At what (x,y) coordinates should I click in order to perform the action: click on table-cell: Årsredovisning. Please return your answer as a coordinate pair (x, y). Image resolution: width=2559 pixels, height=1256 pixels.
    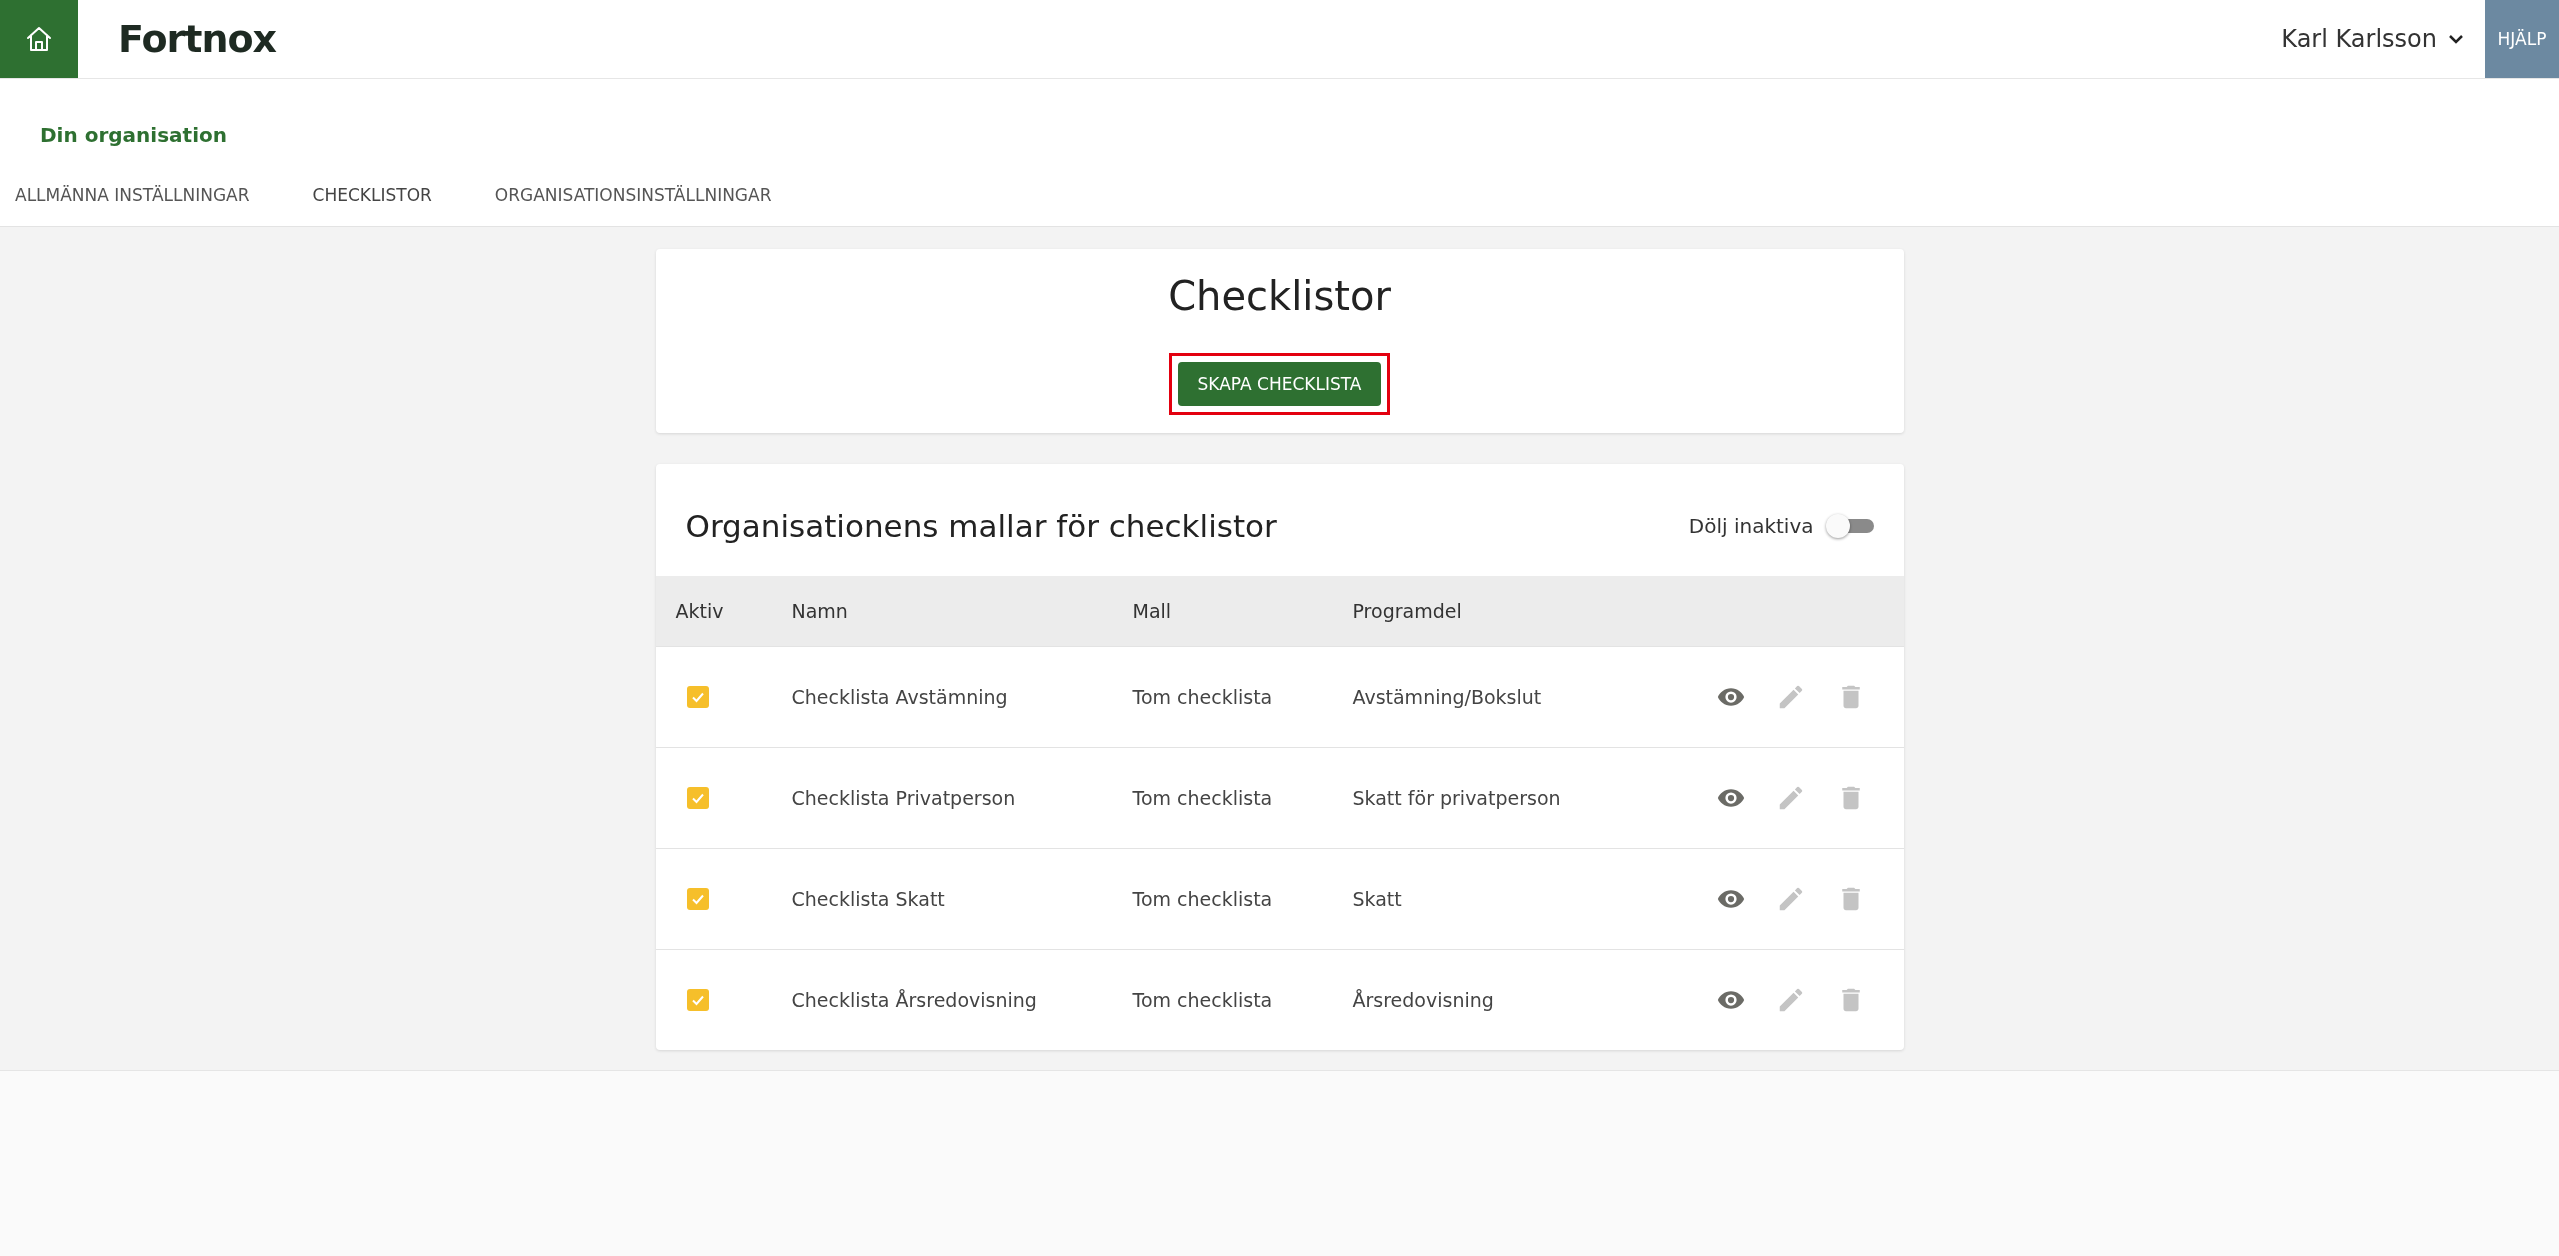
    Looking at the image, I should click on (1423, 1000).